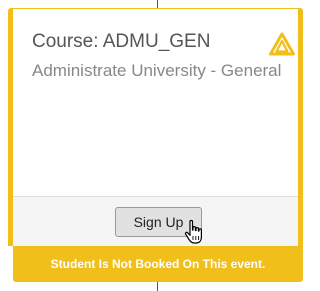 This screenshot has height=291, width=320. Describe the element at coordinates (157, 70) in the screenshot. I see `course-subtitle: Administrate University - General` at that location.